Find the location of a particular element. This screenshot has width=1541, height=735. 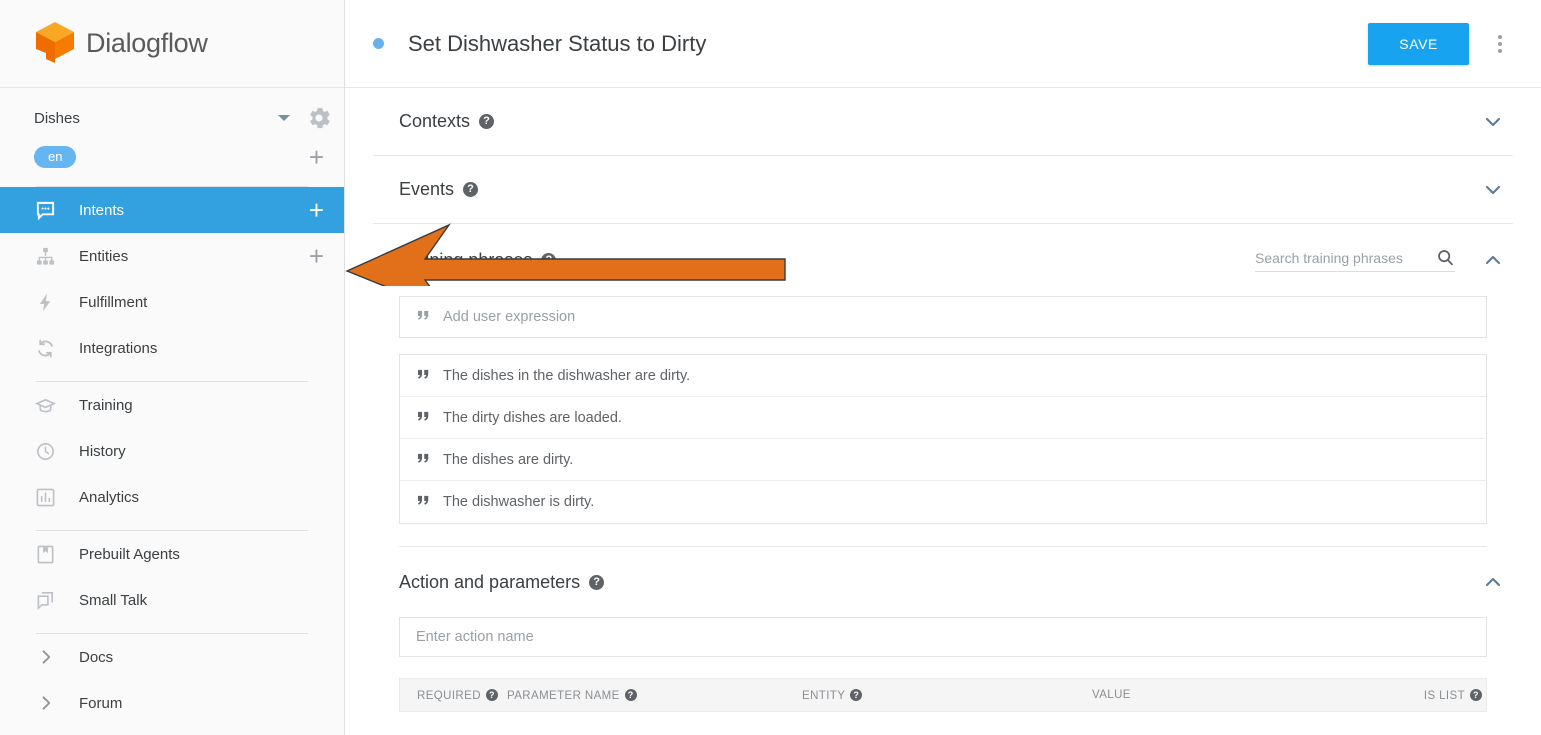

training-phrase-text: The dishwasher is dirty. is located at coordinates (519, 502).